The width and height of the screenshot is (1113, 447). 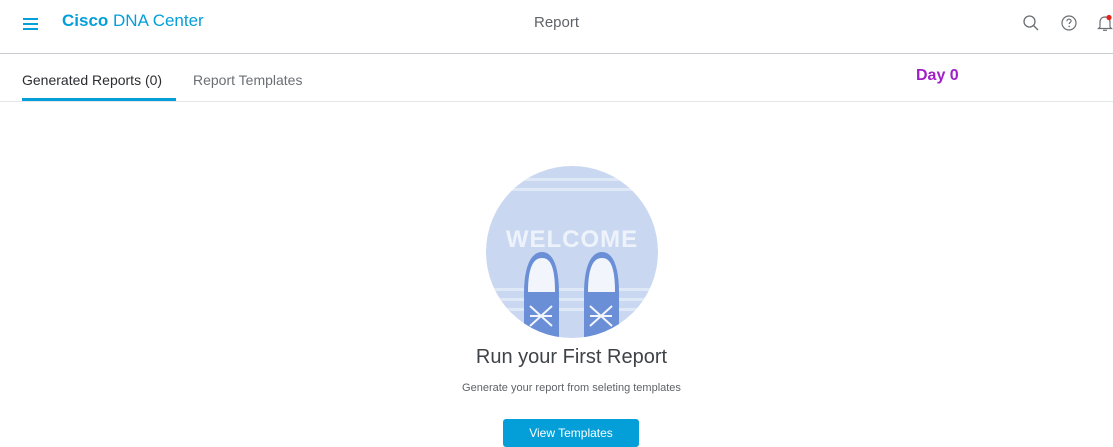 What do you see at coordinates (99, 99) in the screenshot?
I see `active-tab-indicator` at bounding box center [99, 99].